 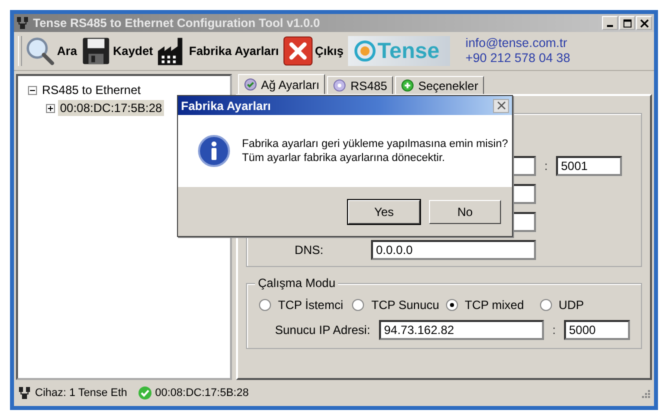 What do you see at coordinates (399, 305) in the screenshot?
I see `radio-option: TCP Sunucu` at bounding box center [399, 305].